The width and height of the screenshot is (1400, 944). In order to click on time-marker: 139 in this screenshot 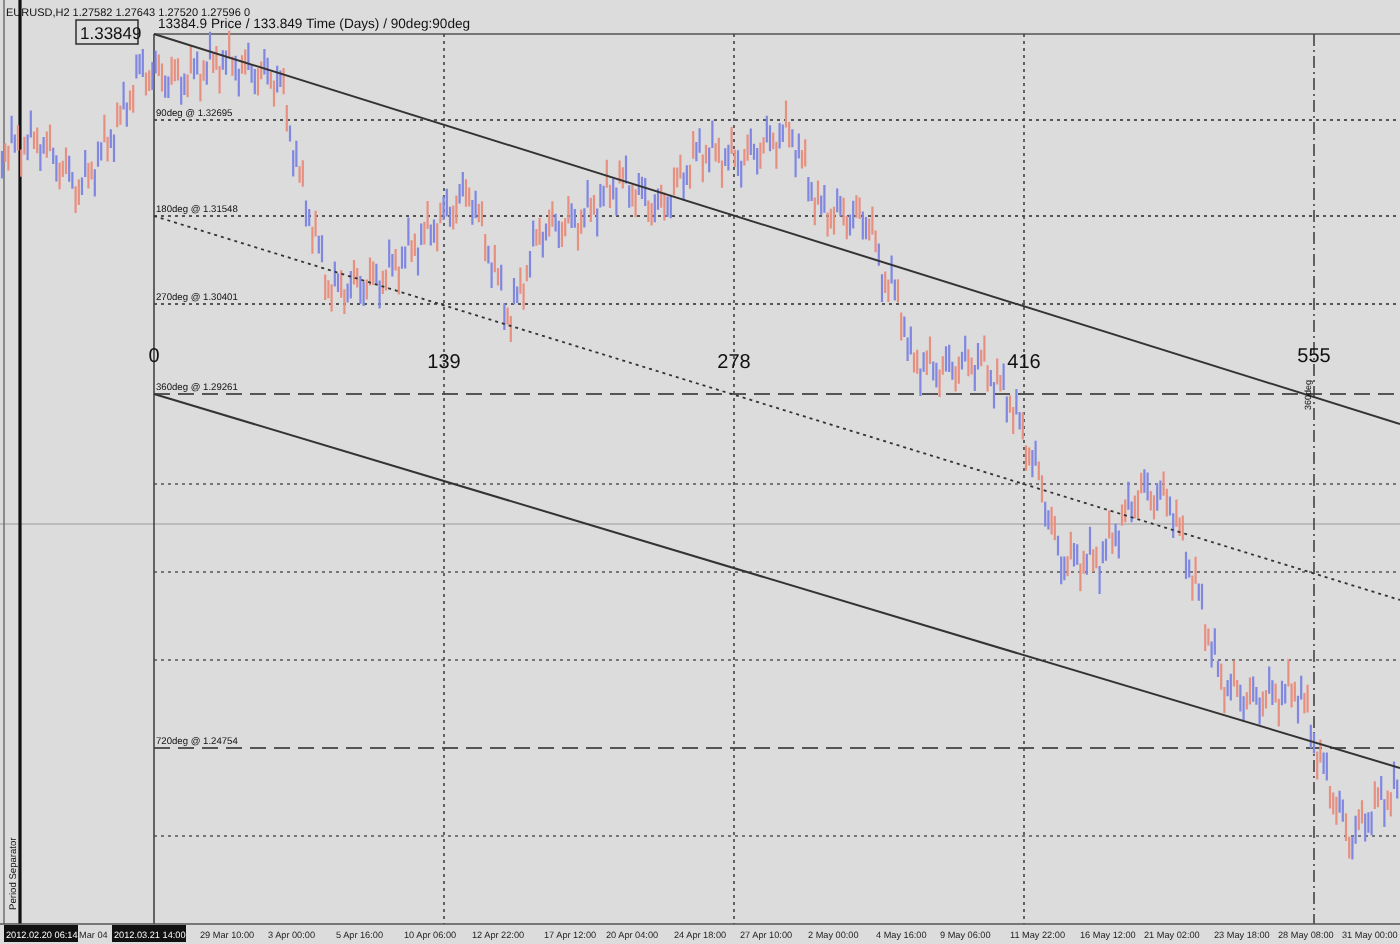, I will do `click(444, 363)`.